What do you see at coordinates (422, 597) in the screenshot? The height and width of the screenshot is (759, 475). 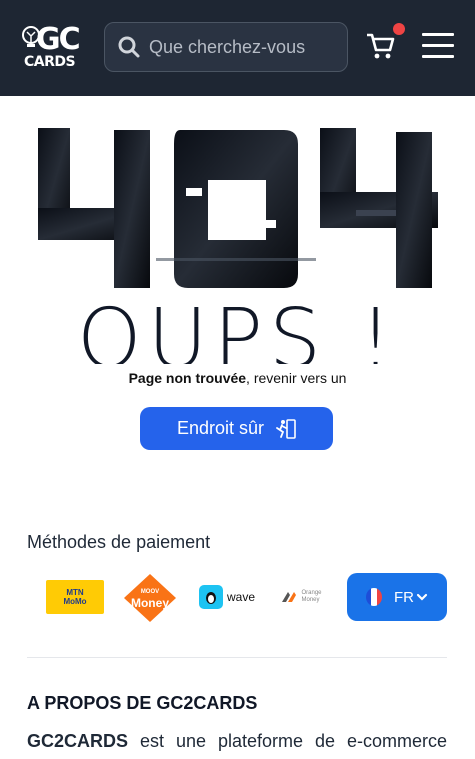 I see `chevron-down-icon` at bounding box center [422, 597].